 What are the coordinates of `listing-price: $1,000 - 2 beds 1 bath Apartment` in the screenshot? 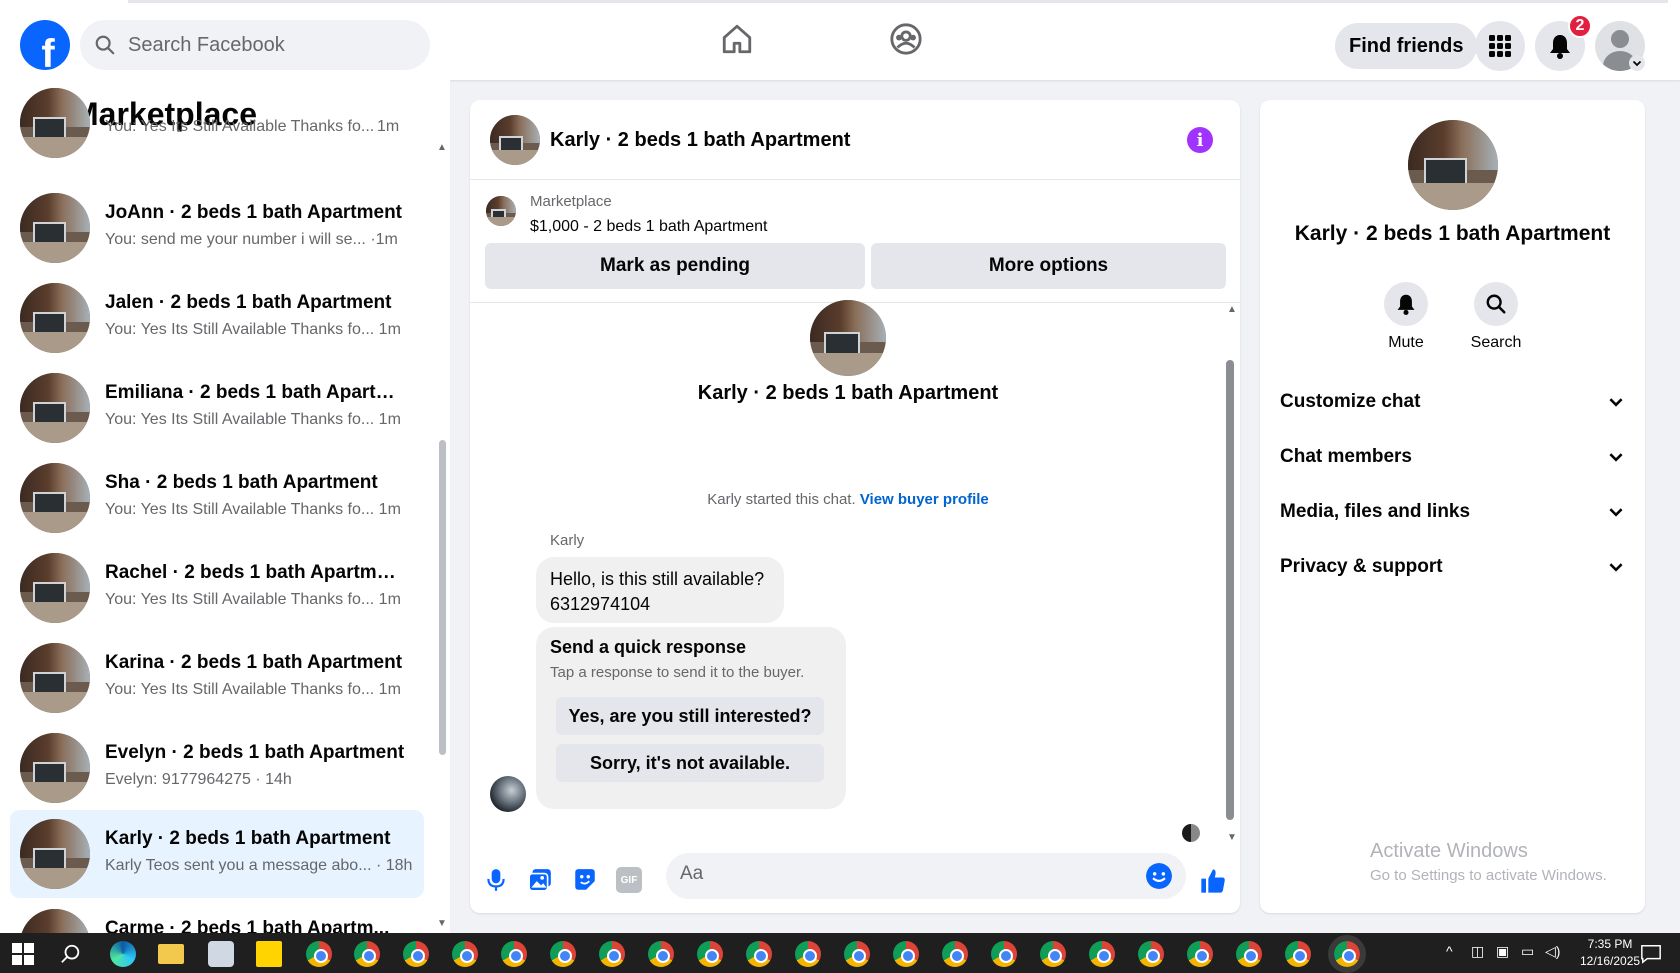 It's located at (649, 227).